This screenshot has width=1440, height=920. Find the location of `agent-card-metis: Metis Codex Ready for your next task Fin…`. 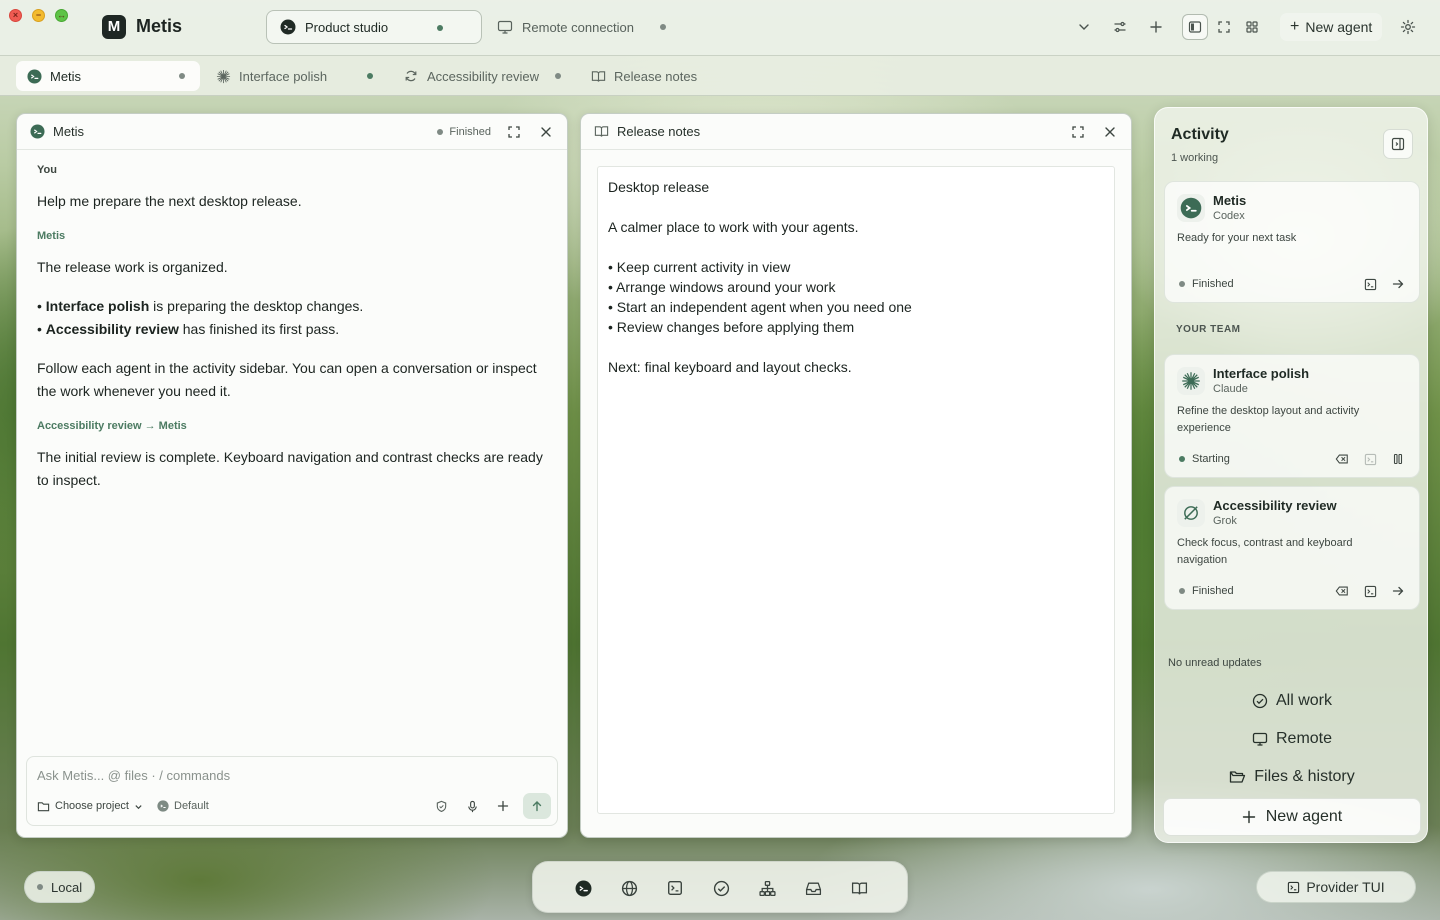

agent-card-metis: Metis Codex Ready for your next task Fin… is located at coordinates (1292, 242).